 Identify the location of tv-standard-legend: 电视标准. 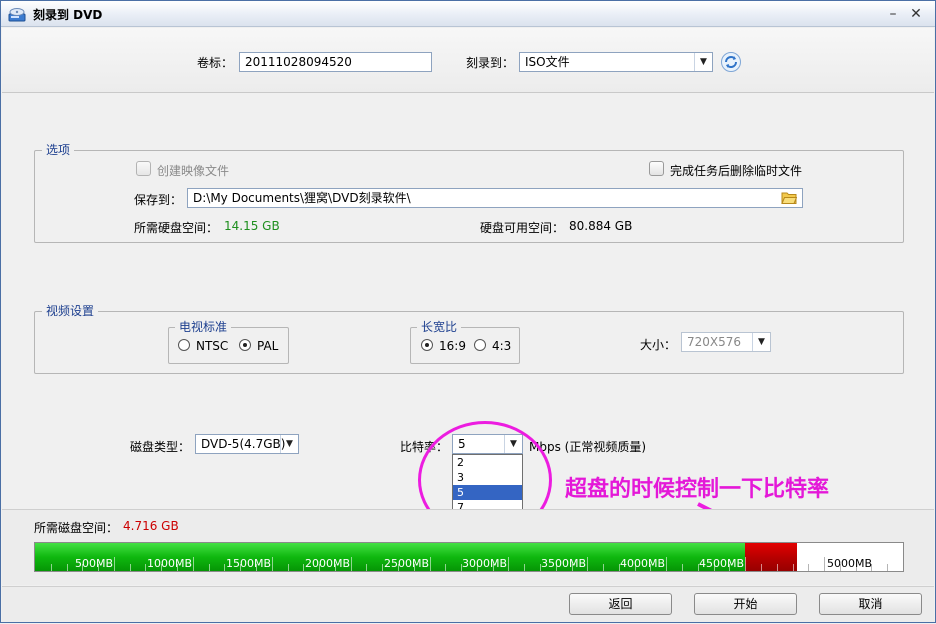
(203, 327).